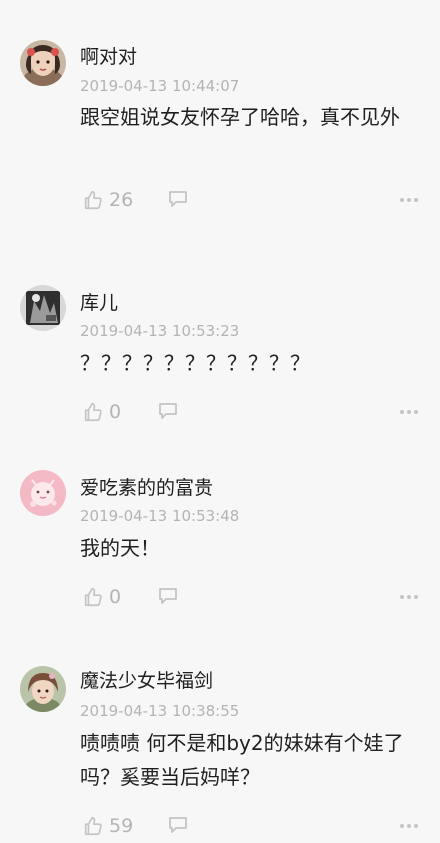 The width and height of the screenshot is (440, 843). I want to click on comment-text: ？？？？？？？？？？？, so click(195, 363).